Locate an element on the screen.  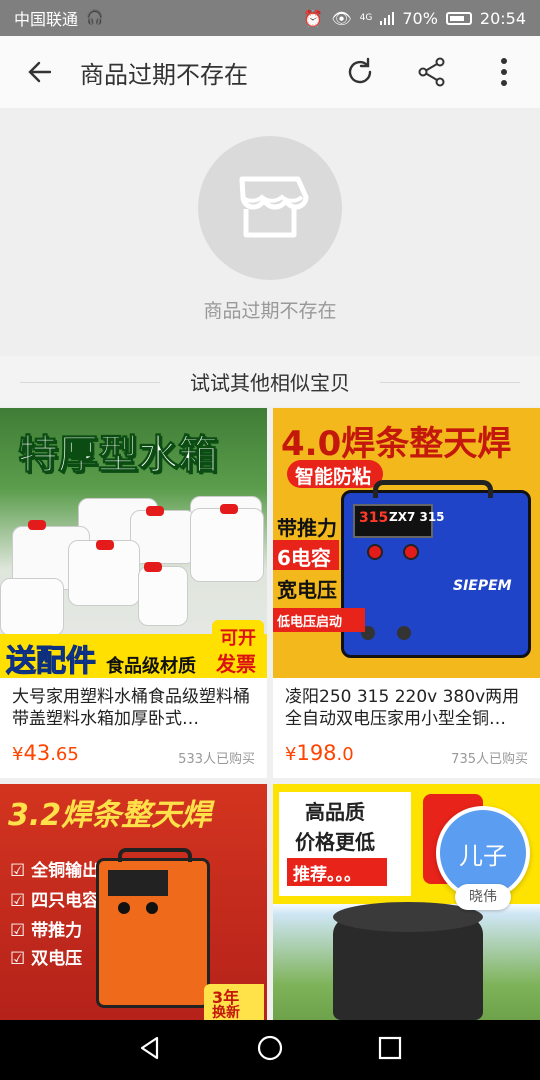
sold-count: 533人已购买 is located at coordinates (216, 759).